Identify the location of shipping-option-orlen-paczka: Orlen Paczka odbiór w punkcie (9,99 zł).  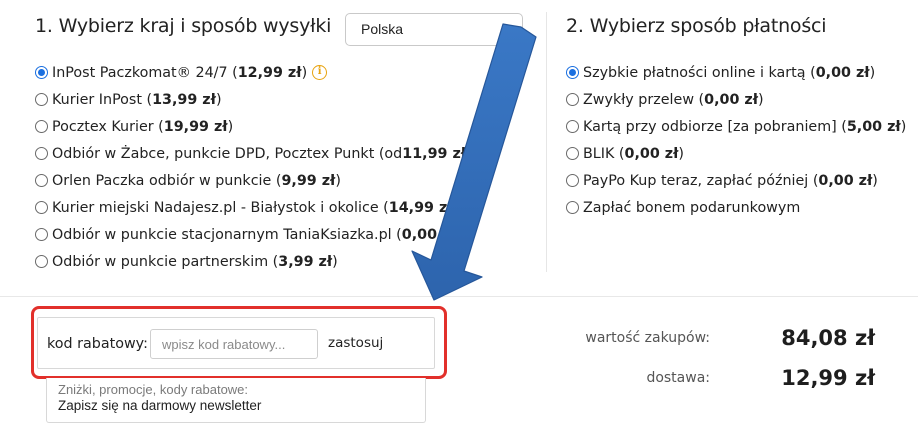
(263, 180).